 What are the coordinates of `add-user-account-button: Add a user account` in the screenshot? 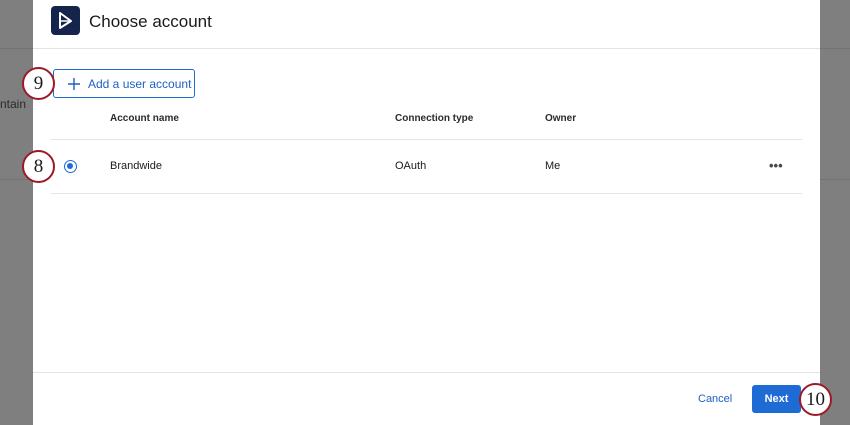 It's located at (124, 83).